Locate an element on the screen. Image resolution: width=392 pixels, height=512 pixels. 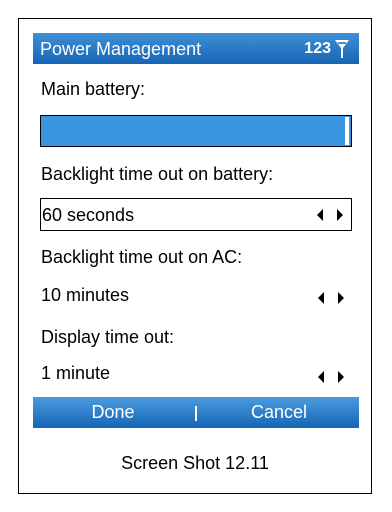
backlight-ac-select: 10 minutes is located at coordinates (196, 295).